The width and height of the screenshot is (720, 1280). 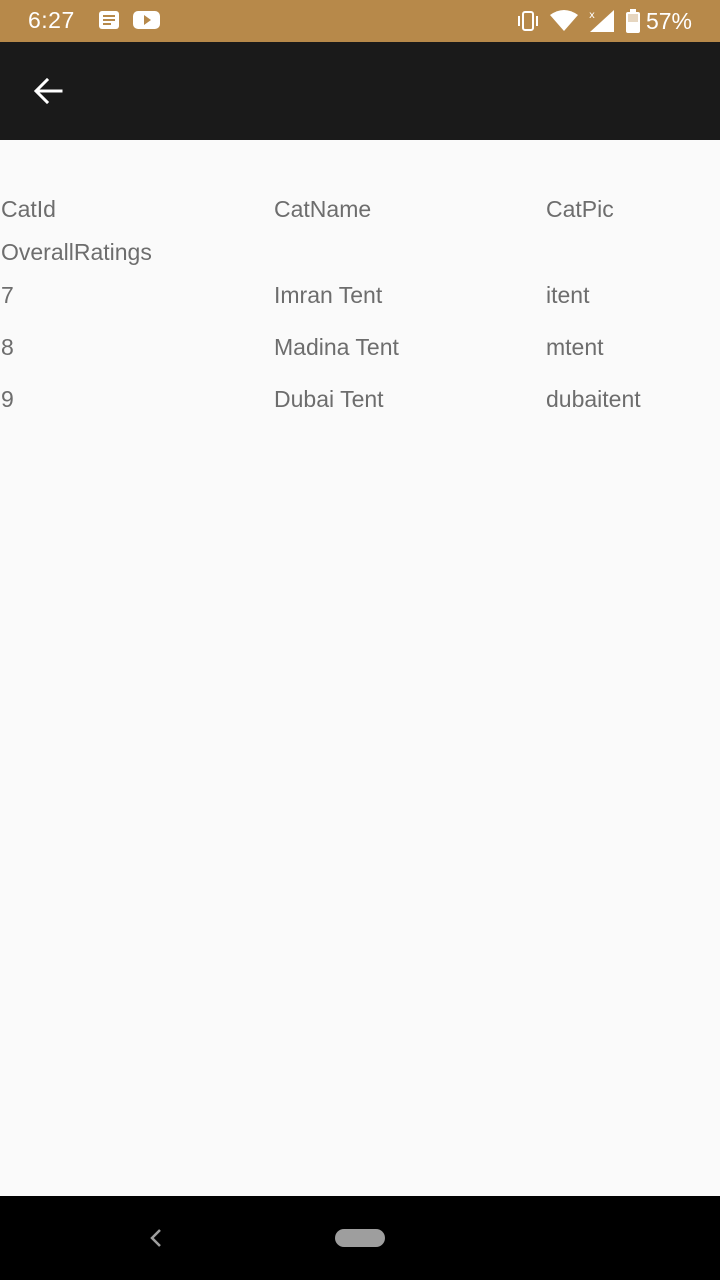 I want to click on vibrate-icon, so click(x=528, y=21).